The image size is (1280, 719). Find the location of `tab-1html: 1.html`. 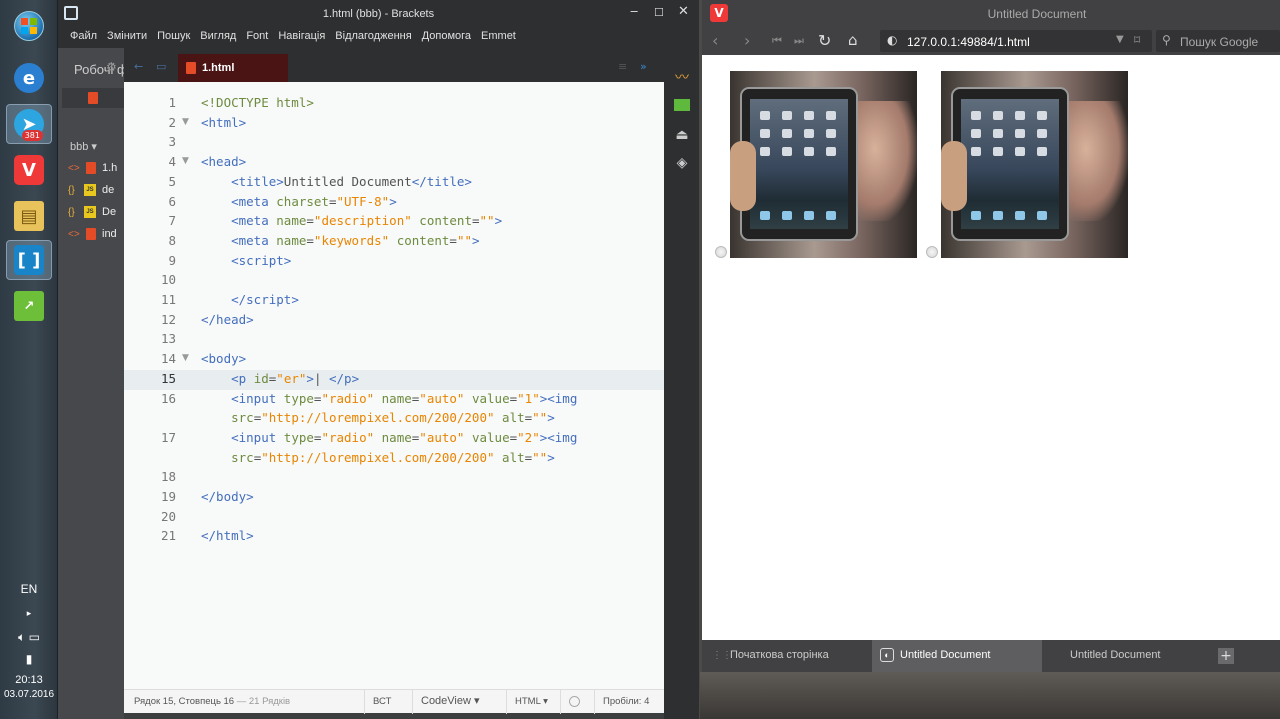

tab-1html: 1.html is located at coordinates (233, 68).